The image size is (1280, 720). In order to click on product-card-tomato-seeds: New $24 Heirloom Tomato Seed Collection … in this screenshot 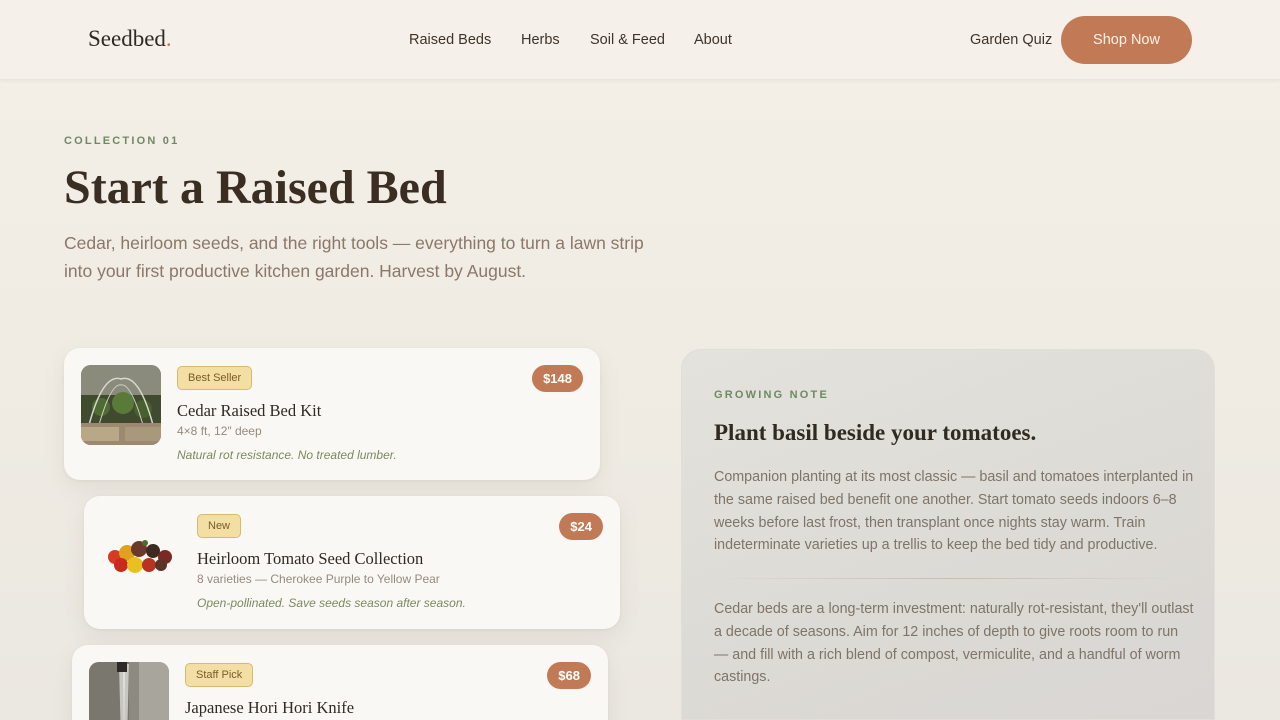, I will do `click(352, 562)`.